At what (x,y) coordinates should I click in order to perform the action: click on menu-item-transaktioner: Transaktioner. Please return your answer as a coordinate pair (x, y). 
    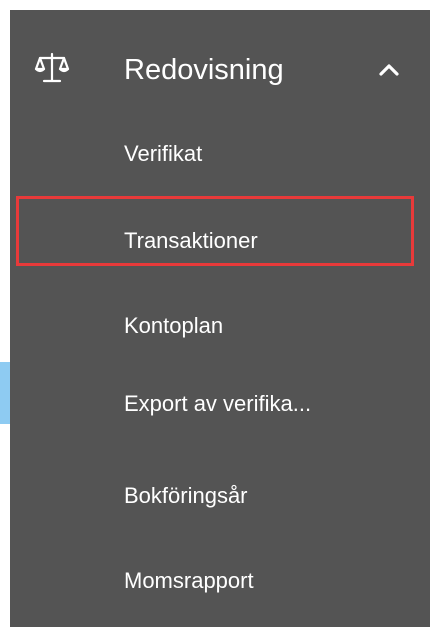
    Looking at the image, I should click on (220, 241).